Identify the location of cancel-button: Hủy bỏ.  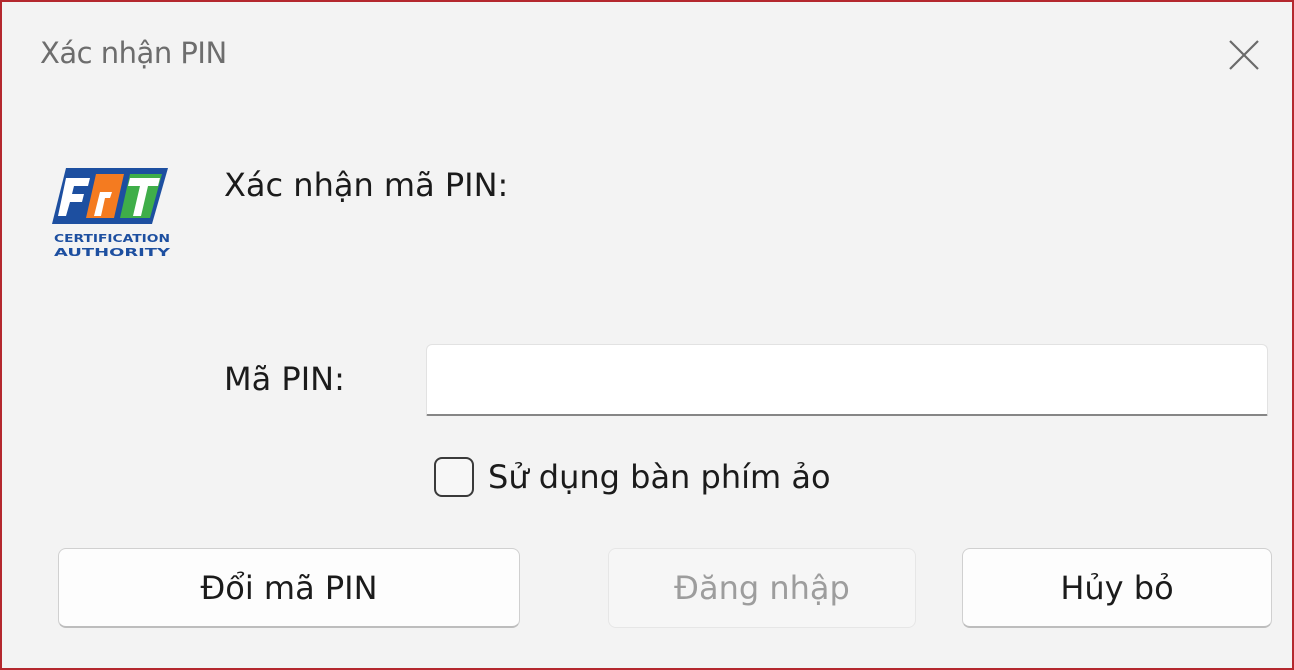
(1117, 588).